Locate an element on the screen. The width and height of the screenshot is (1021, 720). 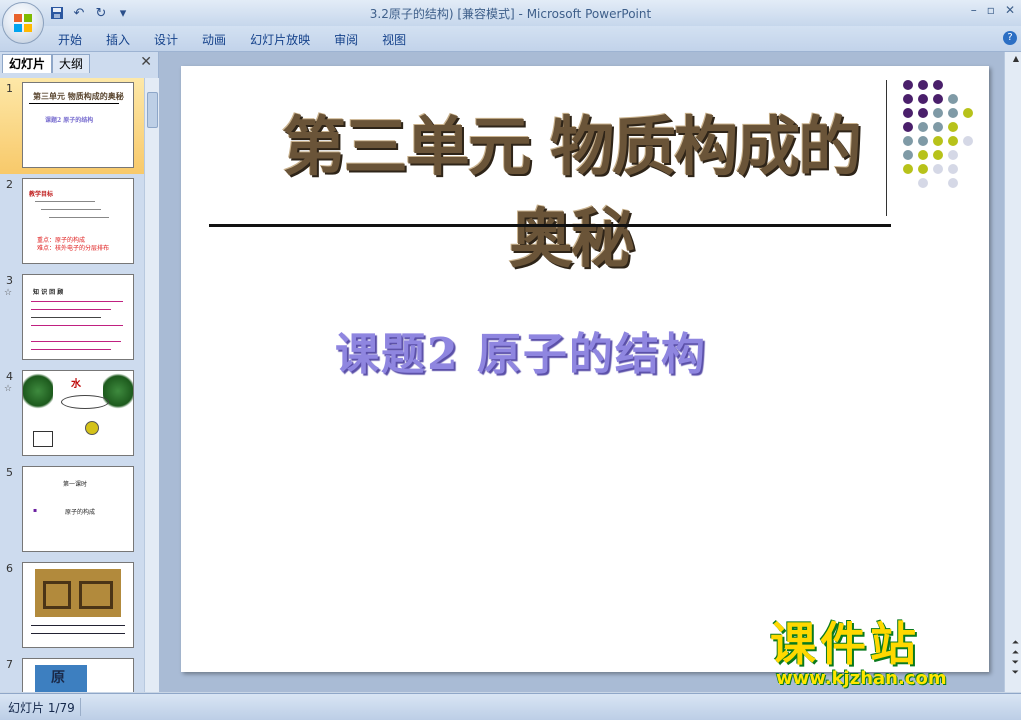
slide-thumbnail: 教学目标 重点：原子的构成 难点：核外电子的分层排布 is located at coordinates (78, 221).